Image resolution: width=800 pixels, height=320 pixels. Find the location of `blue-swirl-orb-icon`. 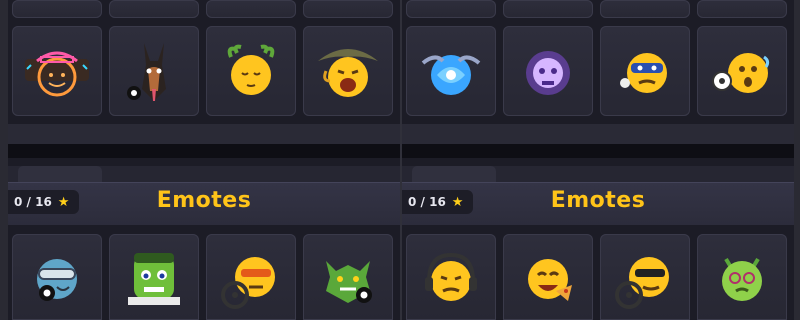

blue-swirl-orb-icon is located at coordinates (451, 75).